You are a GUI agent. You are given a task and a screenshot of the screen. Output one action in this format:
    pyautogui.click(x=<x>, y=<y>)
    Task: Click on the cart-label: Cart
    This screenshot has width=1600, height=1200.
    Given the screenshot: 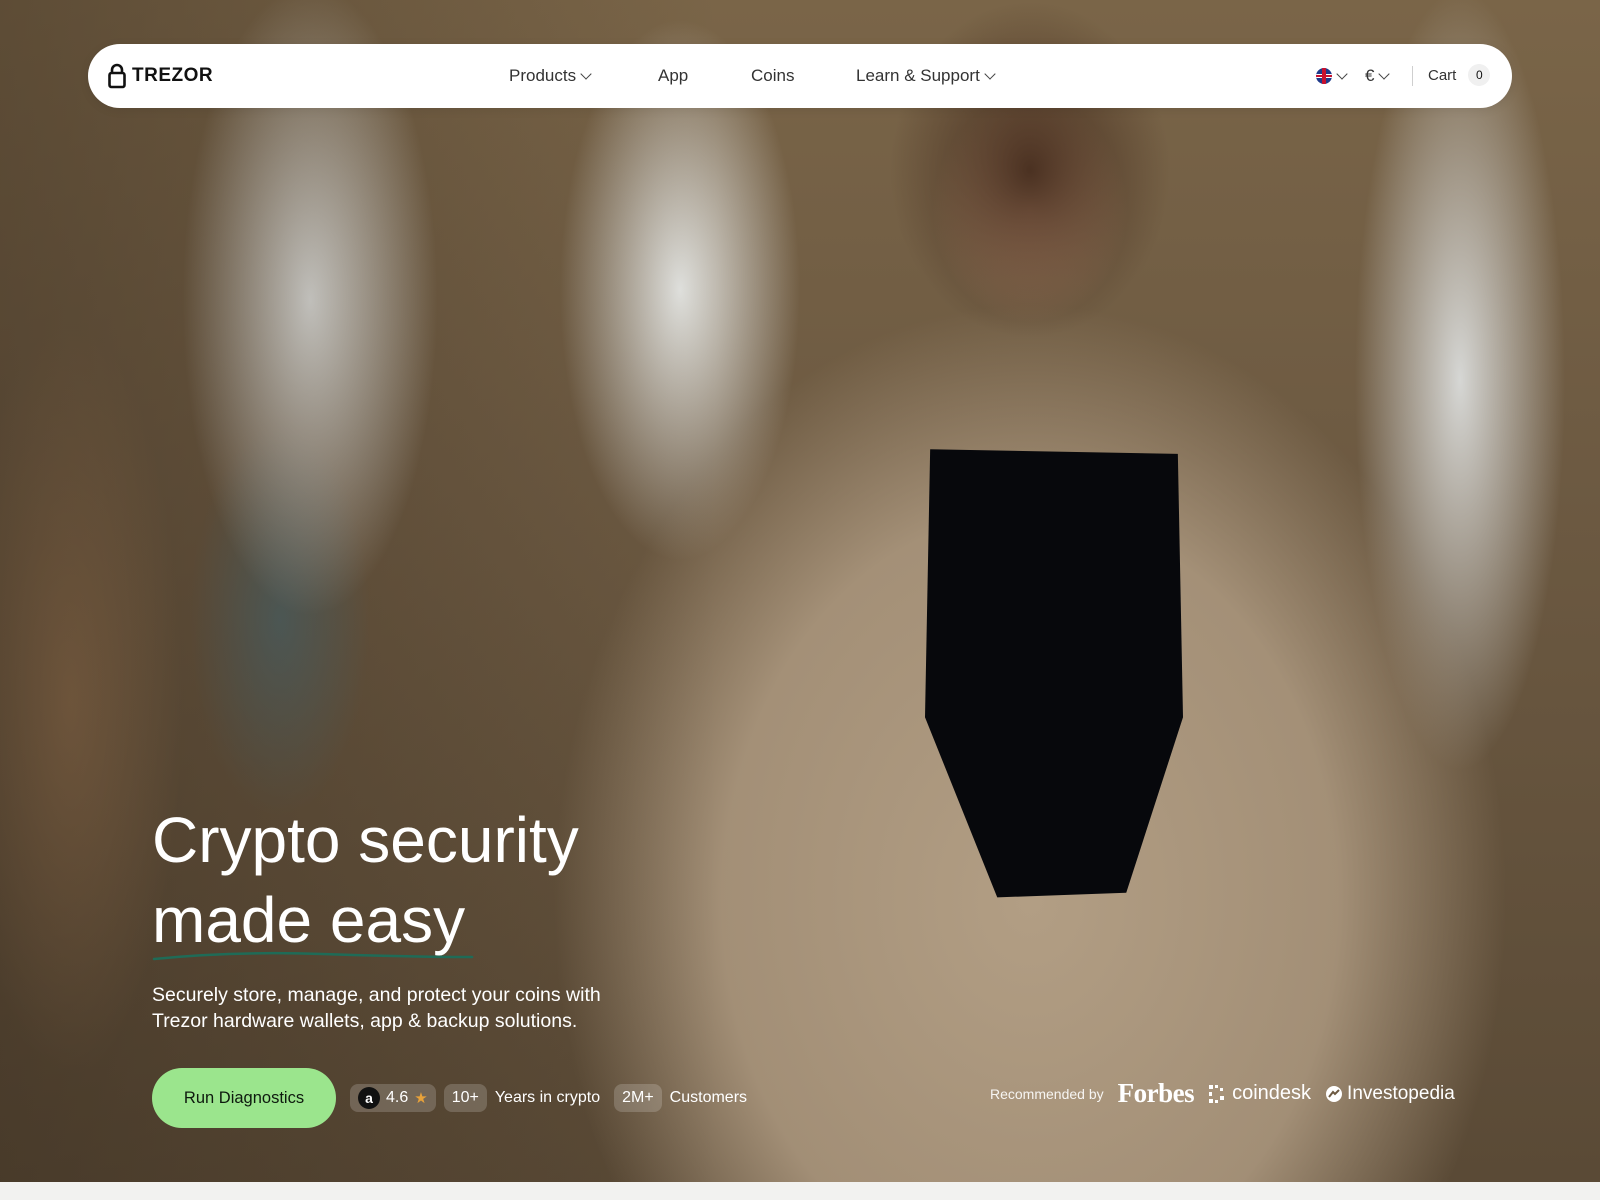 What is the action you would take?
    pyautogui.click(x=1442, y=75)
    